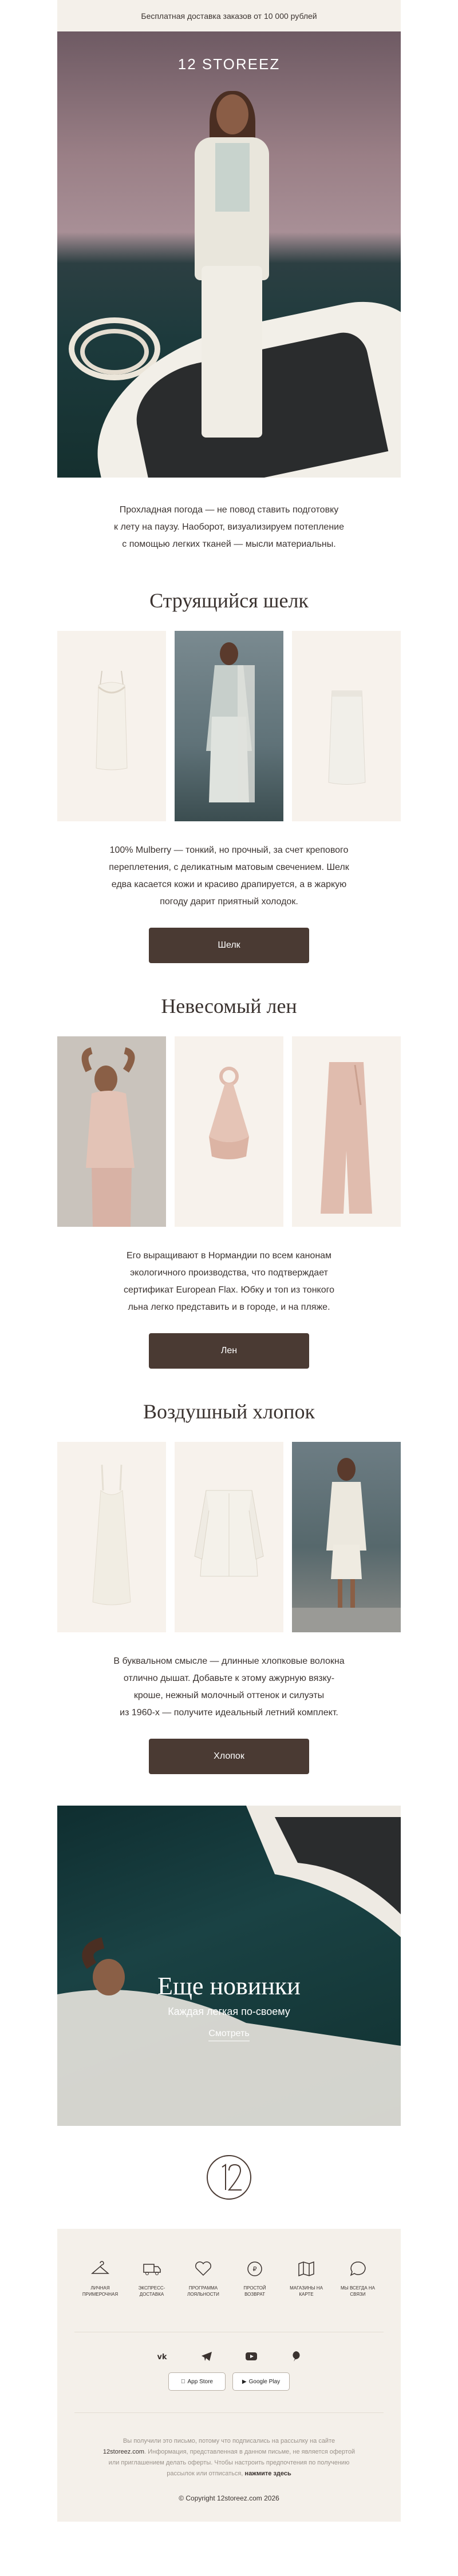 Image resolution: width=458 pixels, height=2576 pixels. I want to click on feature-express-delivery: ЭКСПРЕСС-ДОСТАВКА, so click(152, 2294).